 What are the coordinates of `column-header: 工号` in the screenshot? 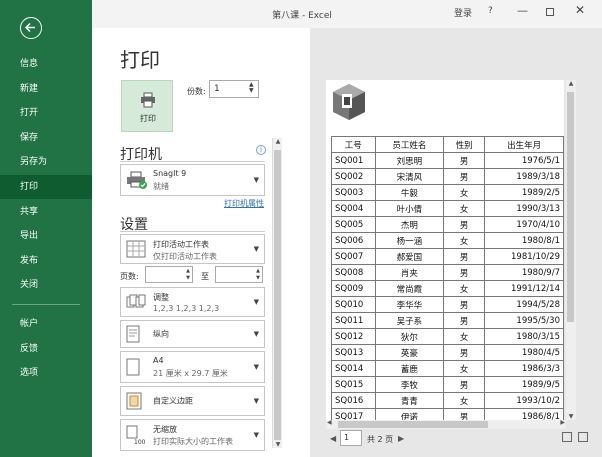 It's located at (353, 144).